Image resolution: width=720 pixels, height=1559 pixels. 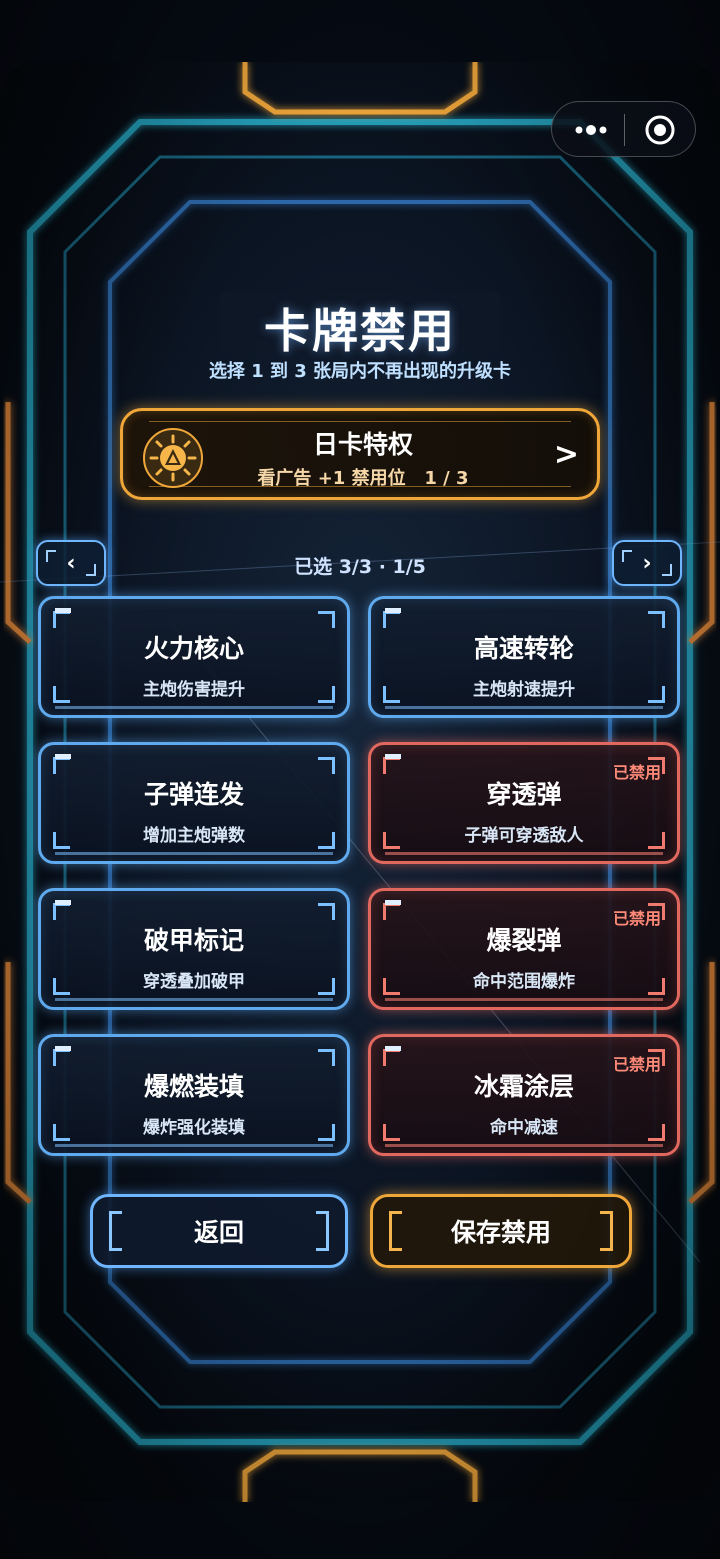 What do you see at coordinates (566, 454) in the screenshot?
I see `chevron-right-icon: >` at bounding box center [566, 454].